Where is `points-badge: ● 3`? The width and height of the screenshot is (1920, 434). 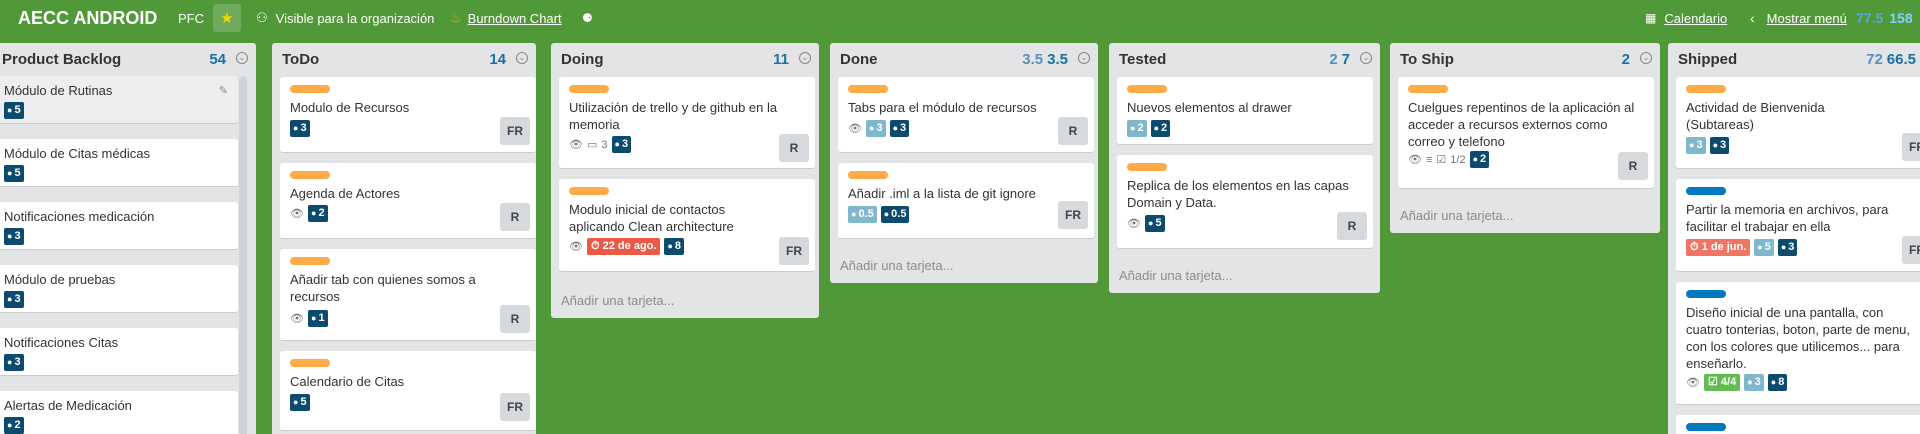 points-badge: ● 3 is located at coordinates (14, 236).